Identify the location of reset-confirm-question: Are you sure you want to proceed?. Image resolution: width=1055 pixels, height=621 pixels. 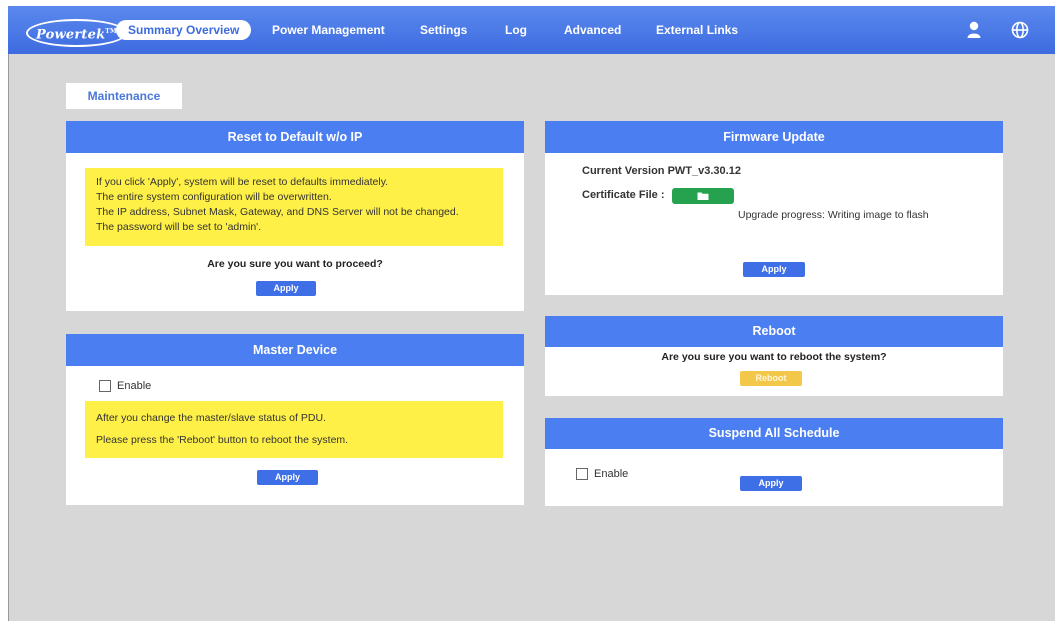
(295, 264).